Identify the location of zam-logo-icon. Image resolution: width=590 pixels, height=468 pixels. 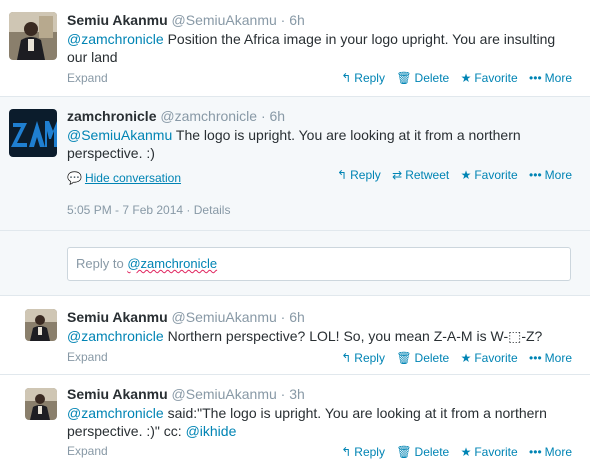
(33, 133).